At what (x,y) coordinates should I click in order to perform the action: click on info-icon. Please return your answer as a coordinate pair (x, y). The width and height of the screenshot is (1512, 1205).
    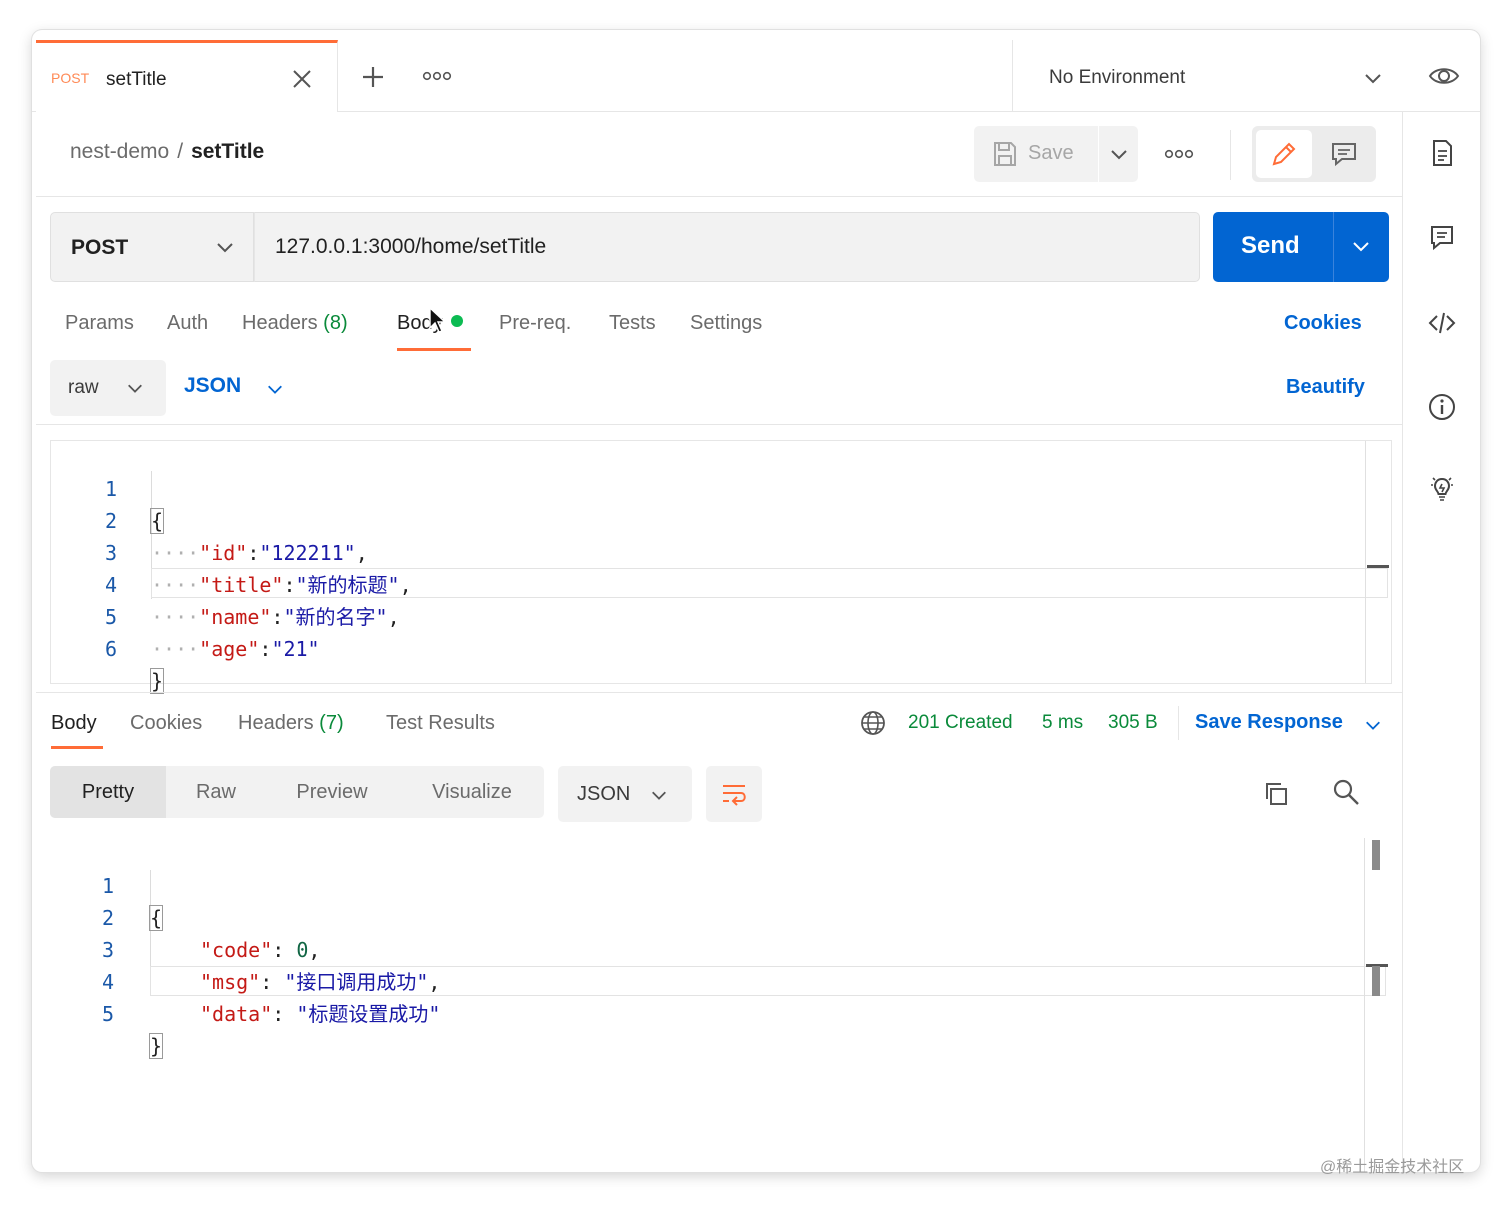
    Looking at the image, I should click on (1442, 407).